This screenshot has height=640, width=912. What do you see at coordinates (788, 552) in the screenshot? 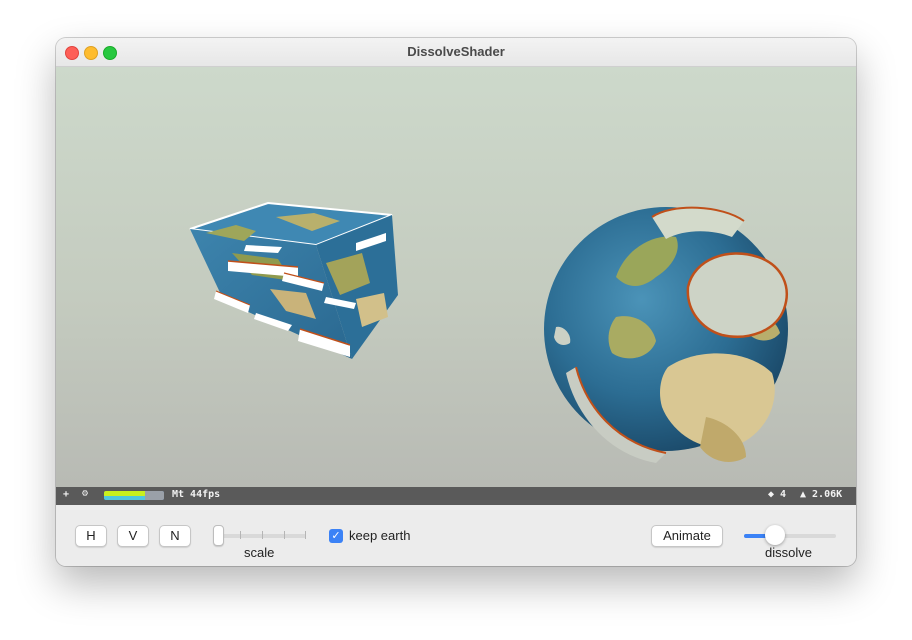
I see `dissolve-label: dissolve` at bounding box center [788, 552].